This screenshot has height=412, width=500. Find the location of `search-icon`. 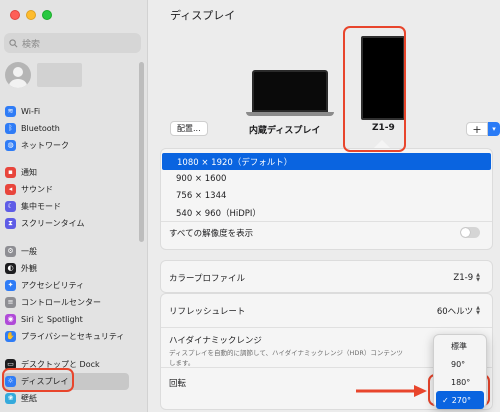

search-icon is located at coordinates (13, 42).